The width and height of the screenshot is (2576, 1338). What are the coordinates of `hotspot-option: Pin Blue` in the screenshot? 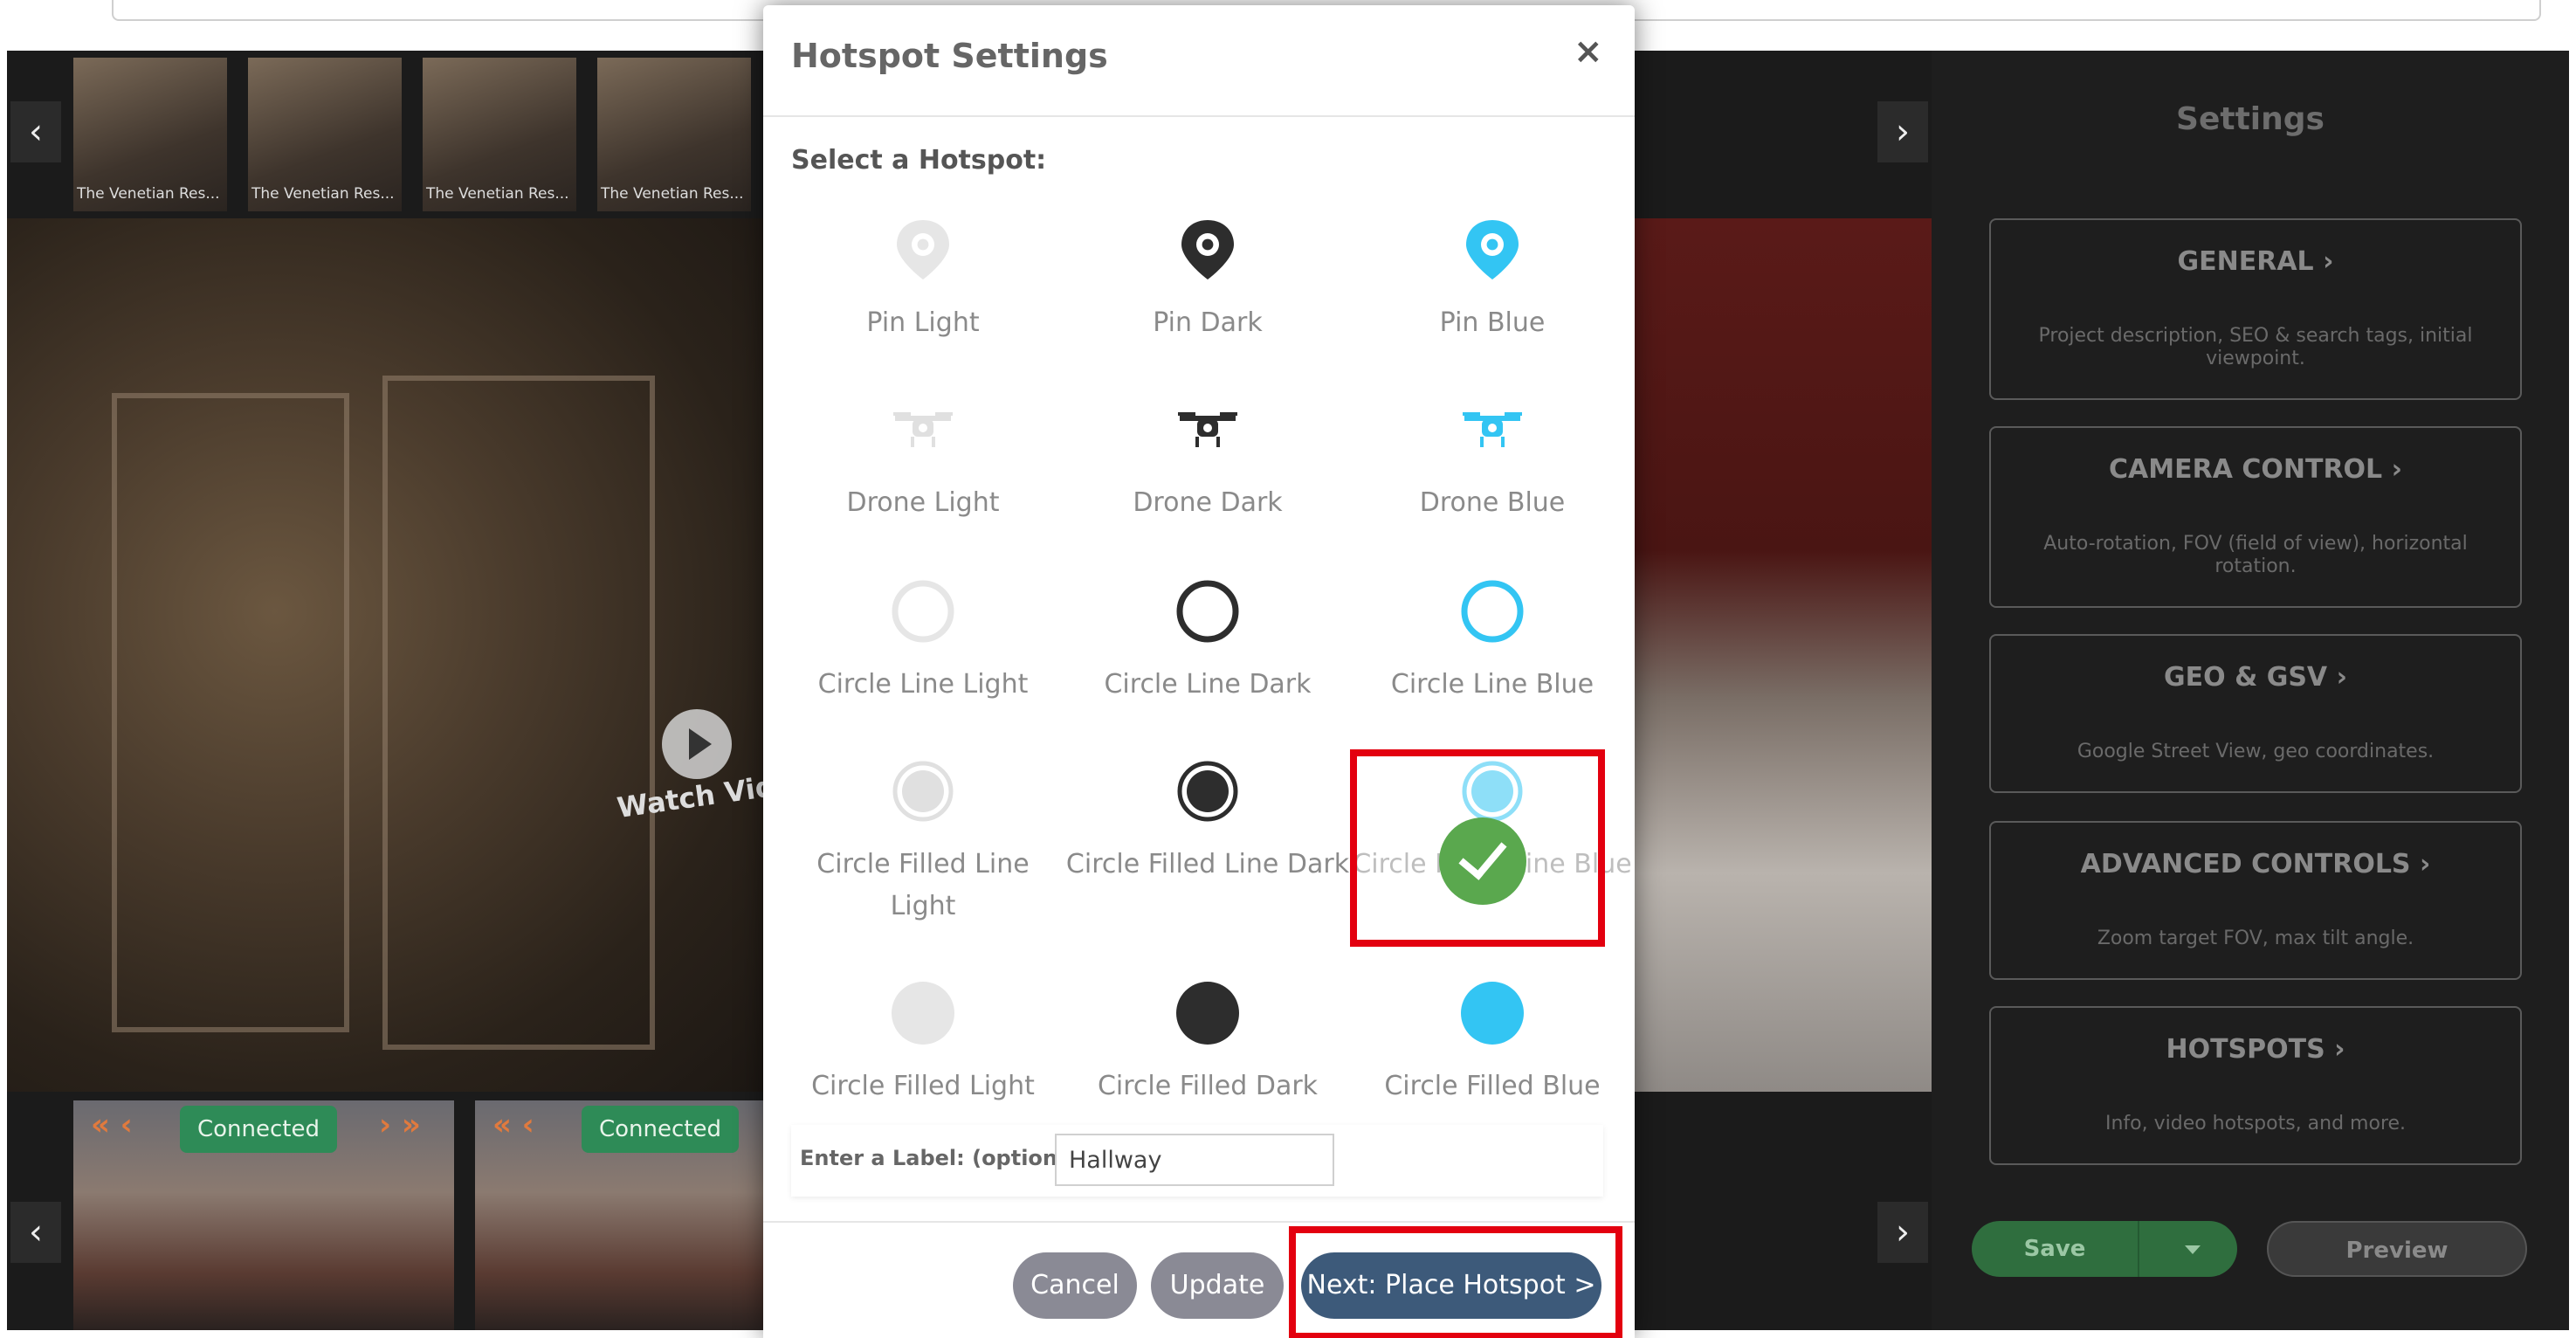 It's located at (1492, 302).